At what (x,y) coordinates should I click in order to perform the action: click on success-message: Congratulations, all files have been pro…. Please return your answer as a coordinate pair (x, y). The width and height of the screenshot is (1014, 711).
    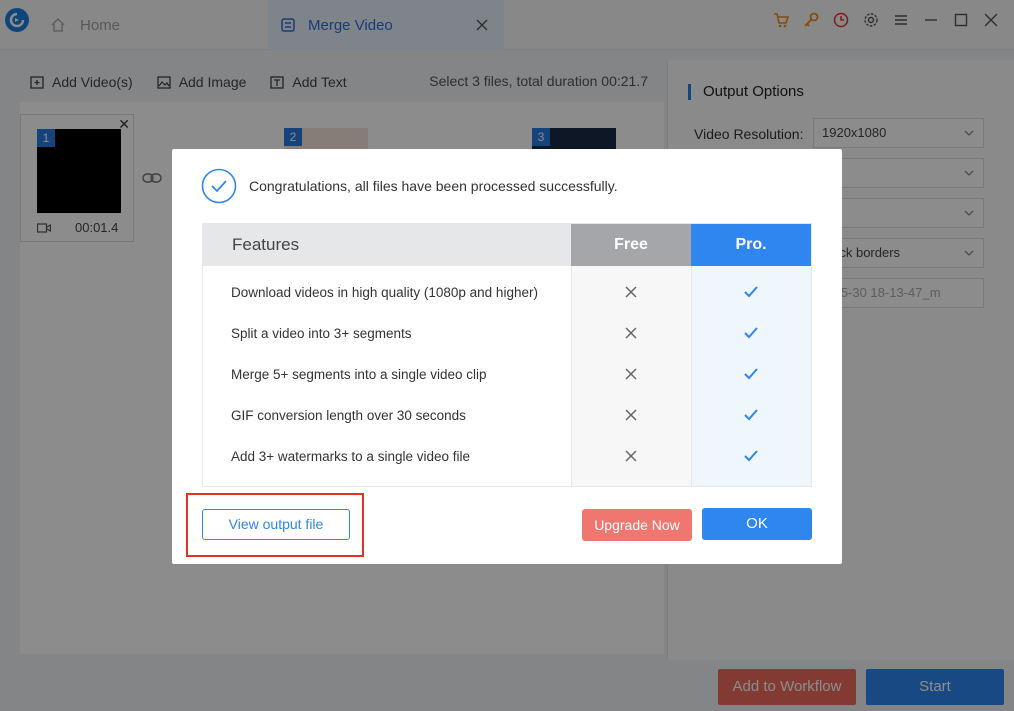
    Looking at the image, I should click on (433, 186).